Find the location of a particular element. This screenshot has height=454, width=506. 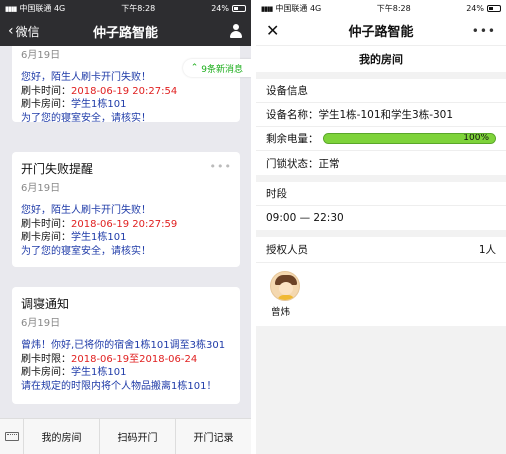

card-line: 您好，陌生人刷卡开门失败！ is located at coordinates (86, 210).